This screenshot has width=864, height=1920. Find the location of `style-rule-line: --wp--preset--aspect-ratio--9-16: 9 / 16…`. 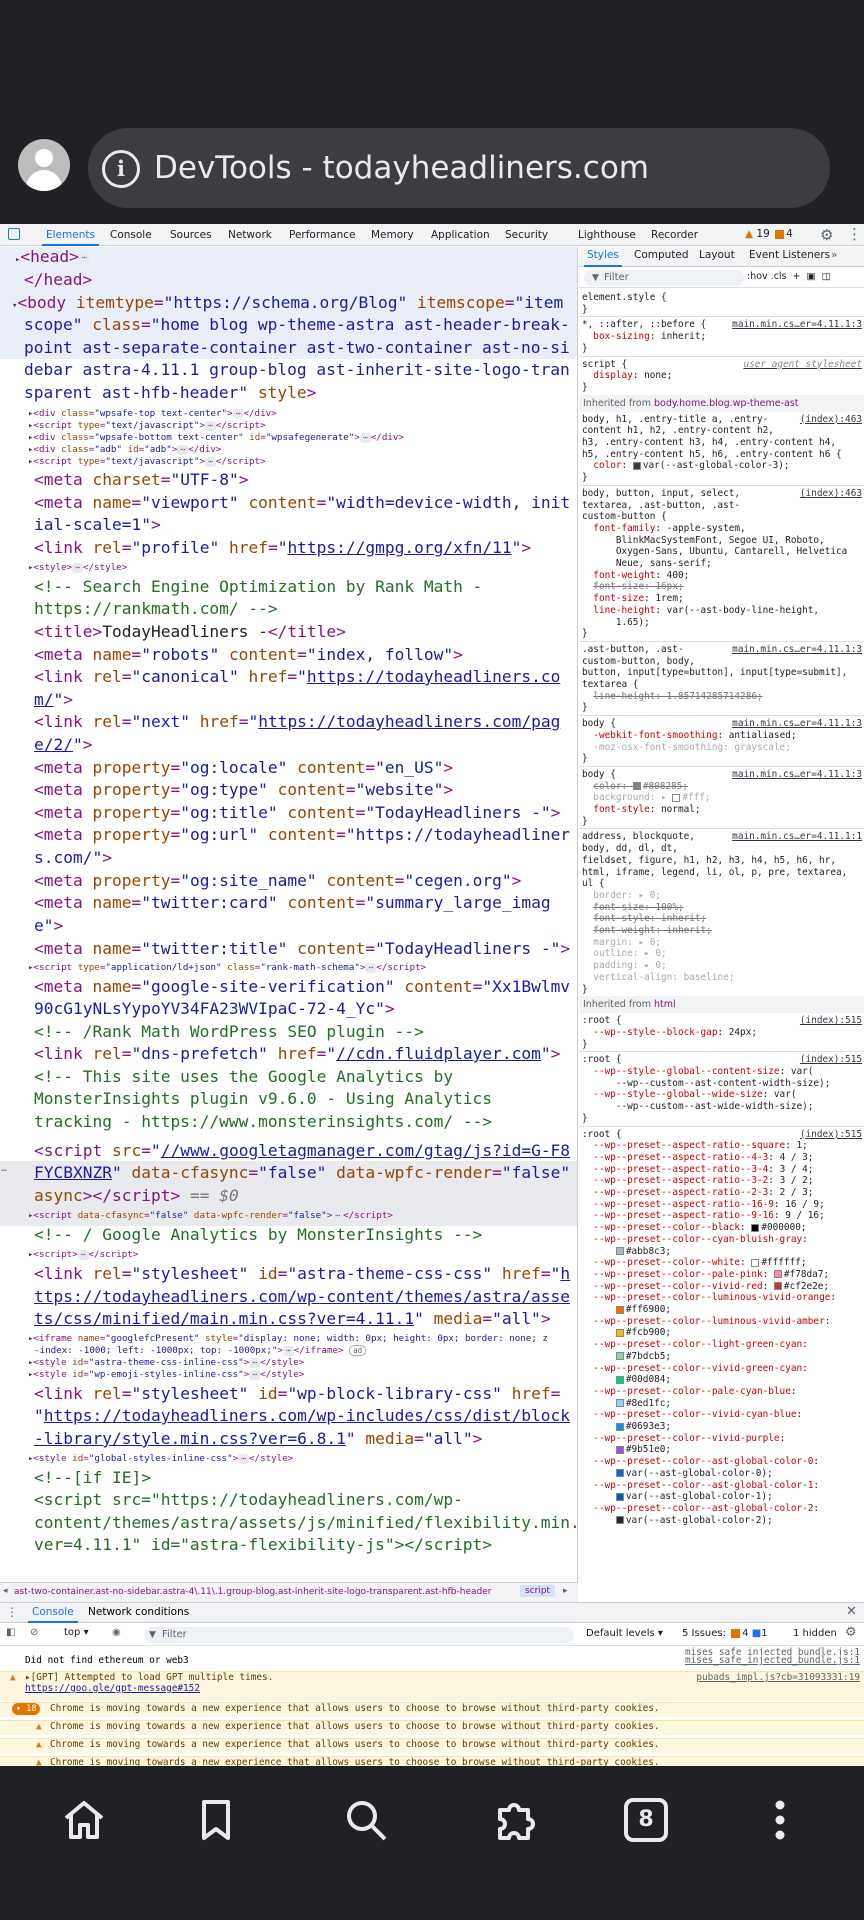

style-rule-line: --wp--preset--aspect-ratio--9-16: 9 / 16… is located at coordinates (703, 1216).